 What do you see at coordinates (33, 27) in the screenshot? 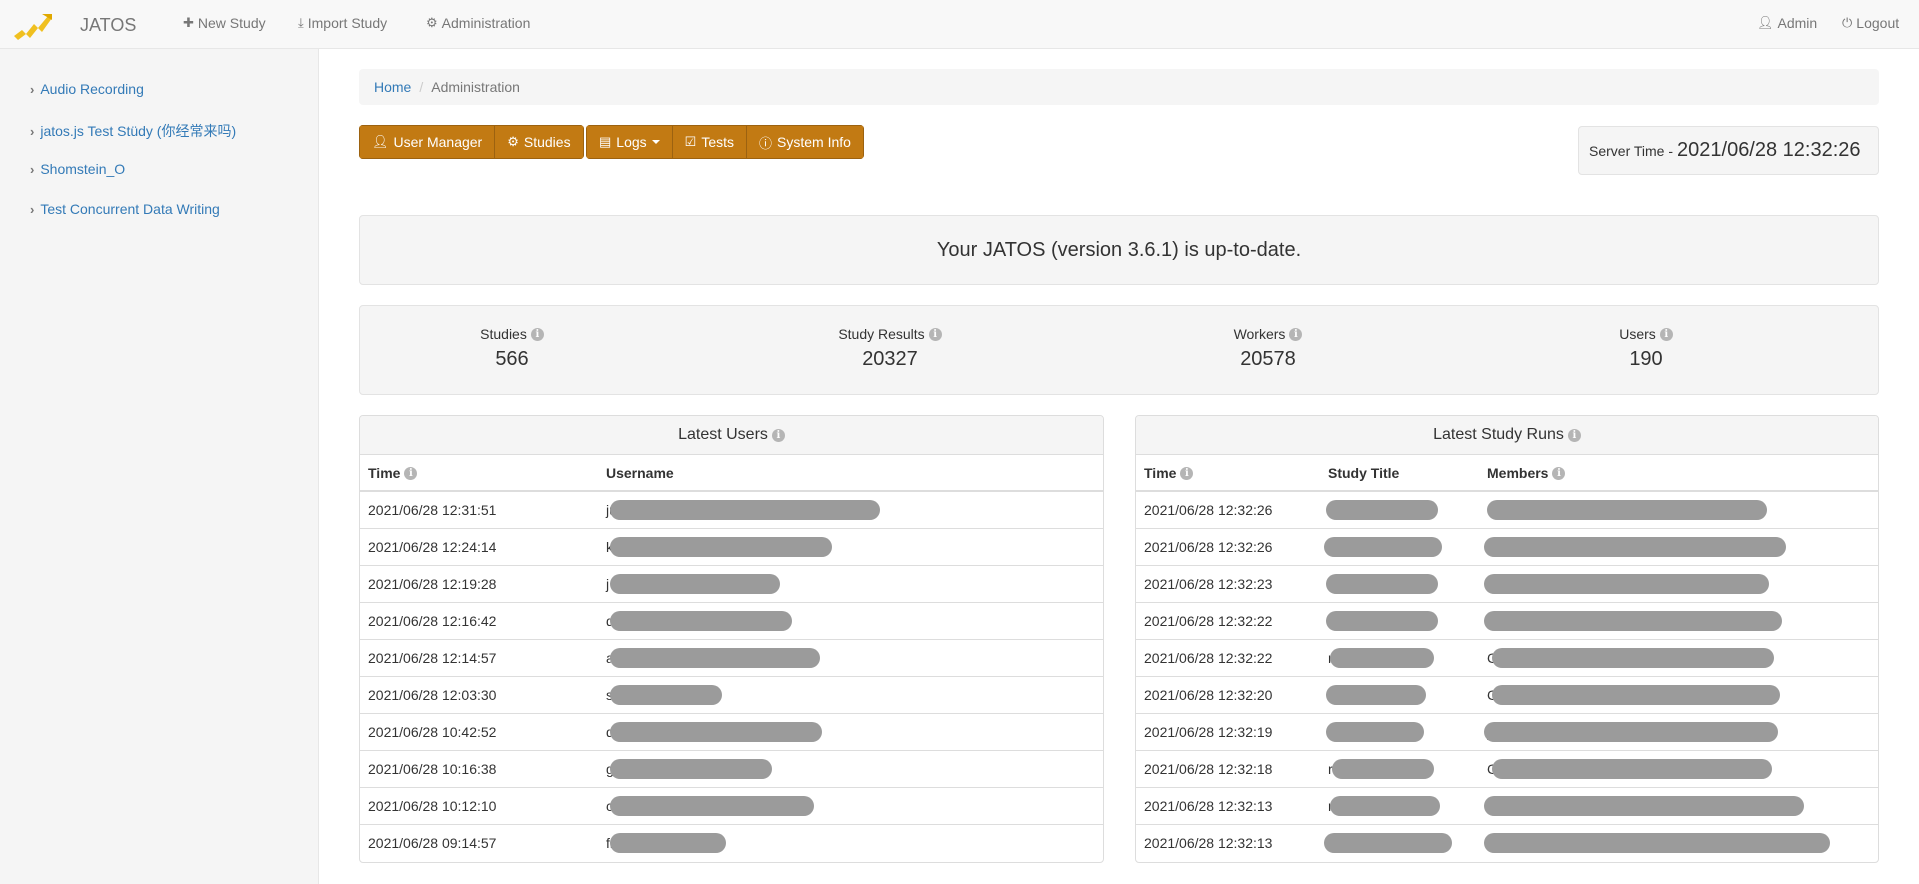
I see `jatos-logo-icon` at bounding box center [33, 27].